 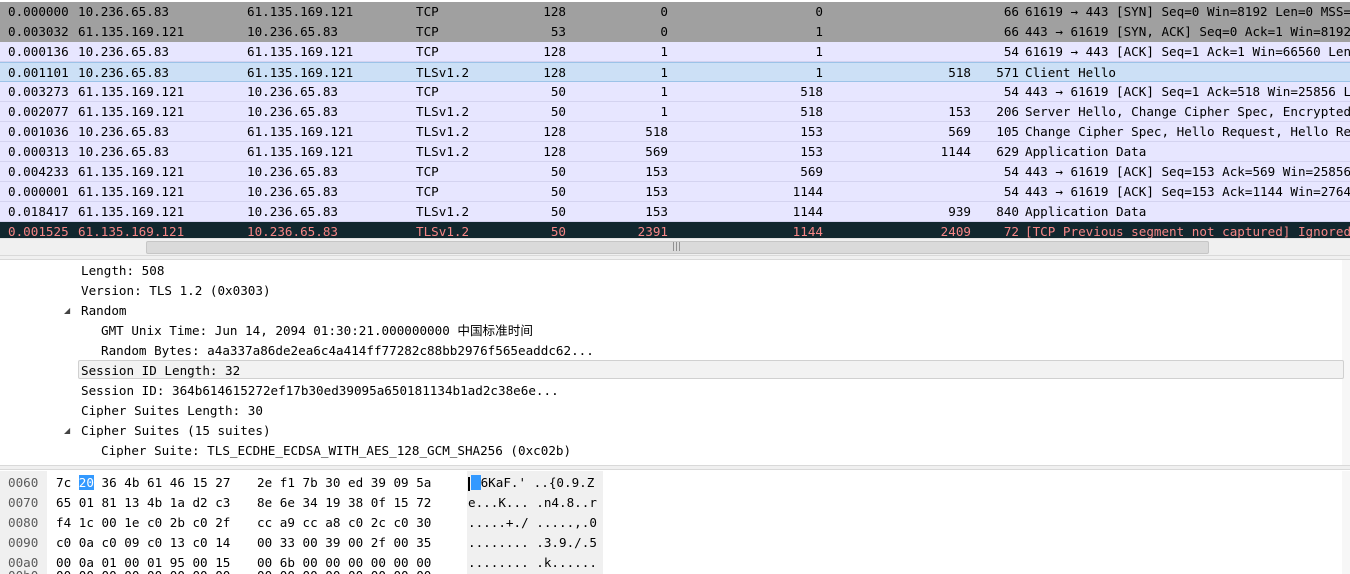 What do you see at coordinates (104, 311) in the screenshot?
I see `tree-item-random: Random` at bounding box center [104, 311].